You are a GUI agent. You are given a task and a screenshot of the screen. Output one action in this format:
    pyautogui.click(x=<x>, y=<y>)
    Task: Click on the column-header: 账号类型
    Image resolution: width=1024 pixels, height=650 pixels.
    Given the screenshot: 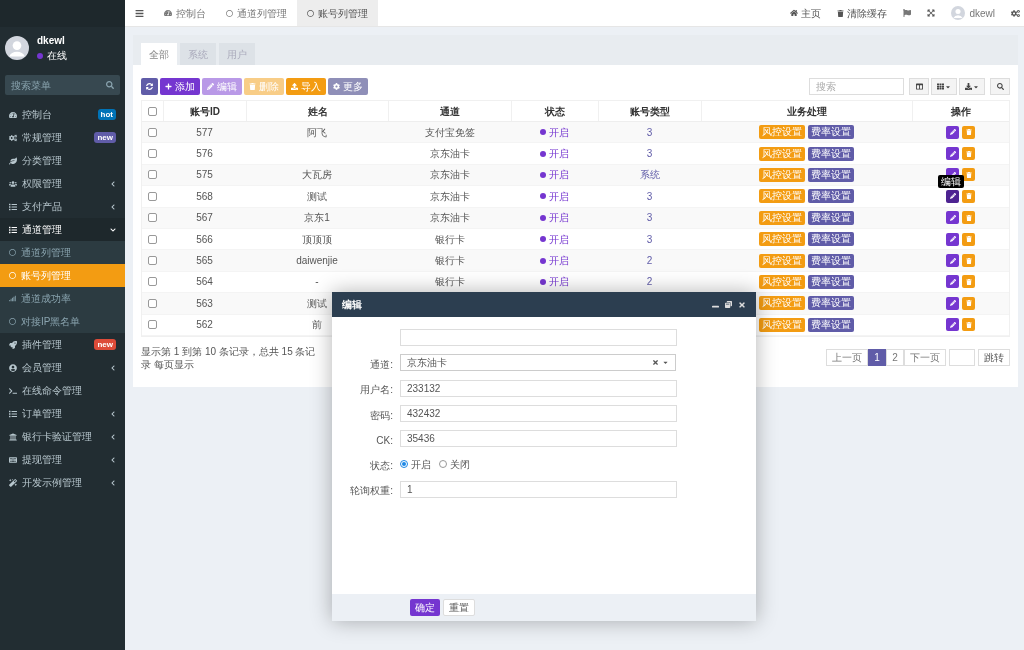 What is the action you would take?
    pyautogui.click(x=650, y=111)
    